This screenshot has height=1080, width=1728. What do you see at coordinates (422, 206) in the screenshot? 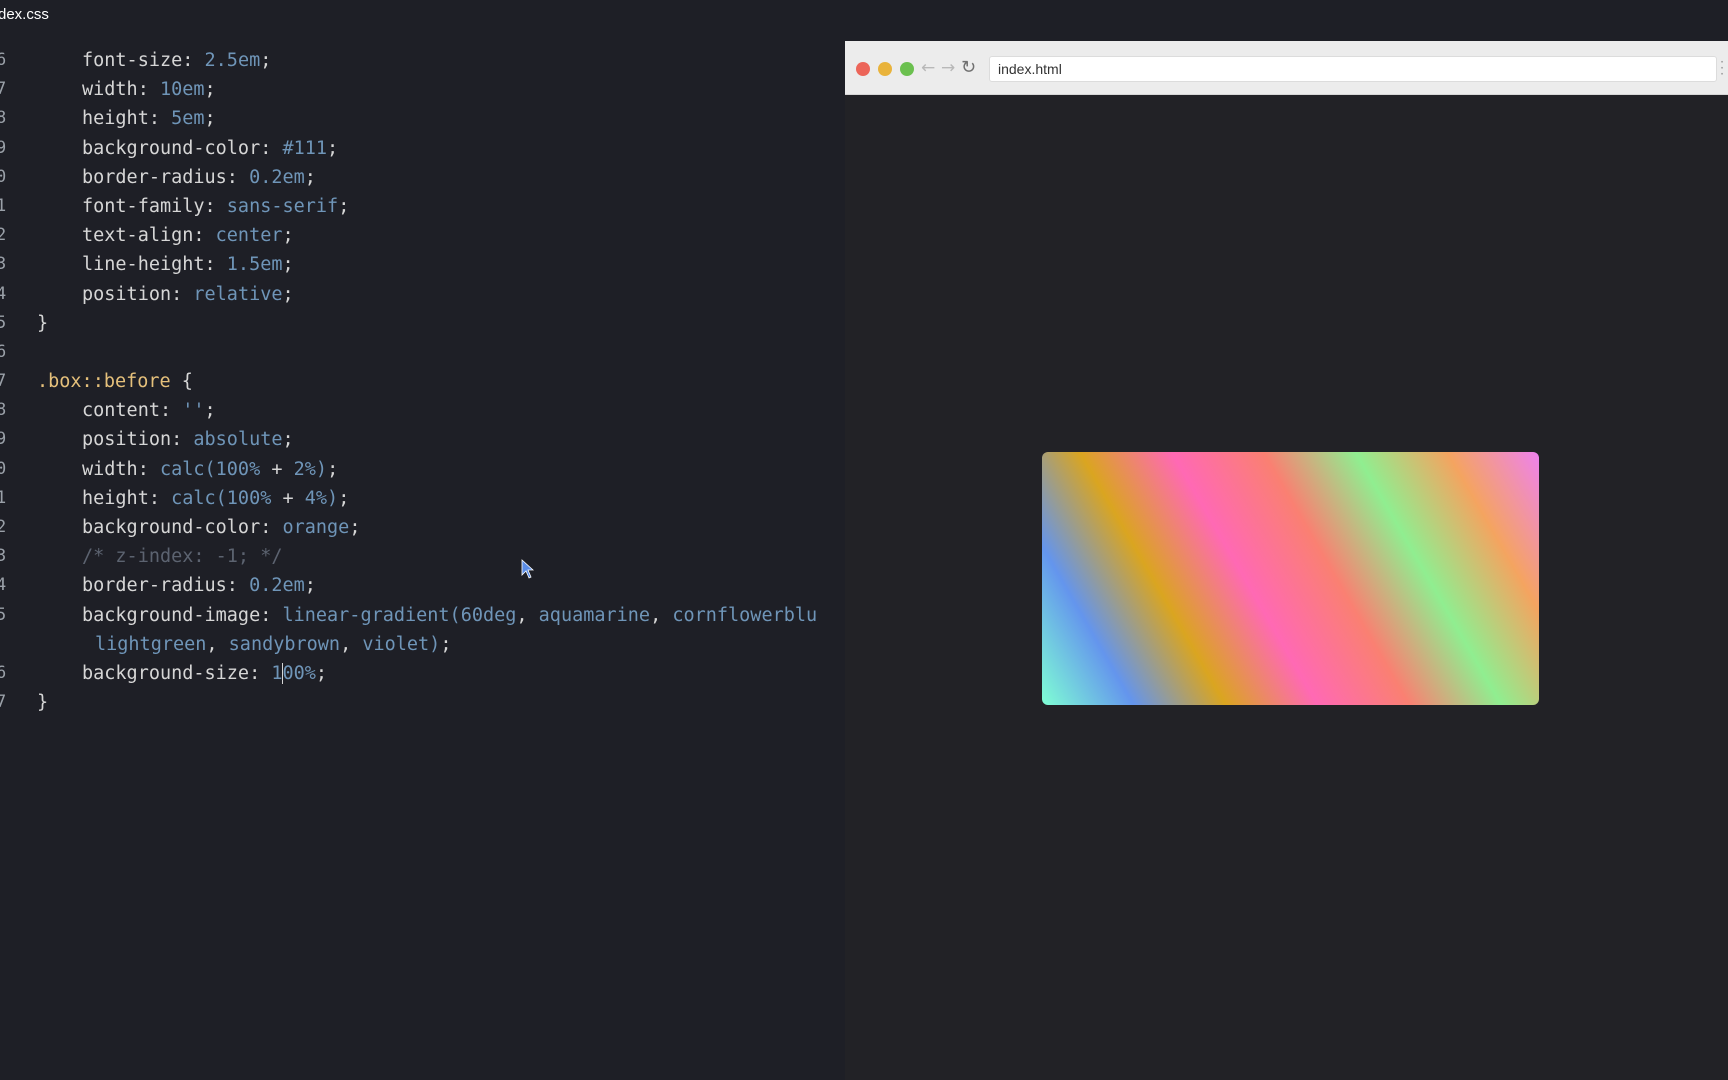
I see `code-line: 1 font-family: sans-serif;` at bounding box center [422, 206].